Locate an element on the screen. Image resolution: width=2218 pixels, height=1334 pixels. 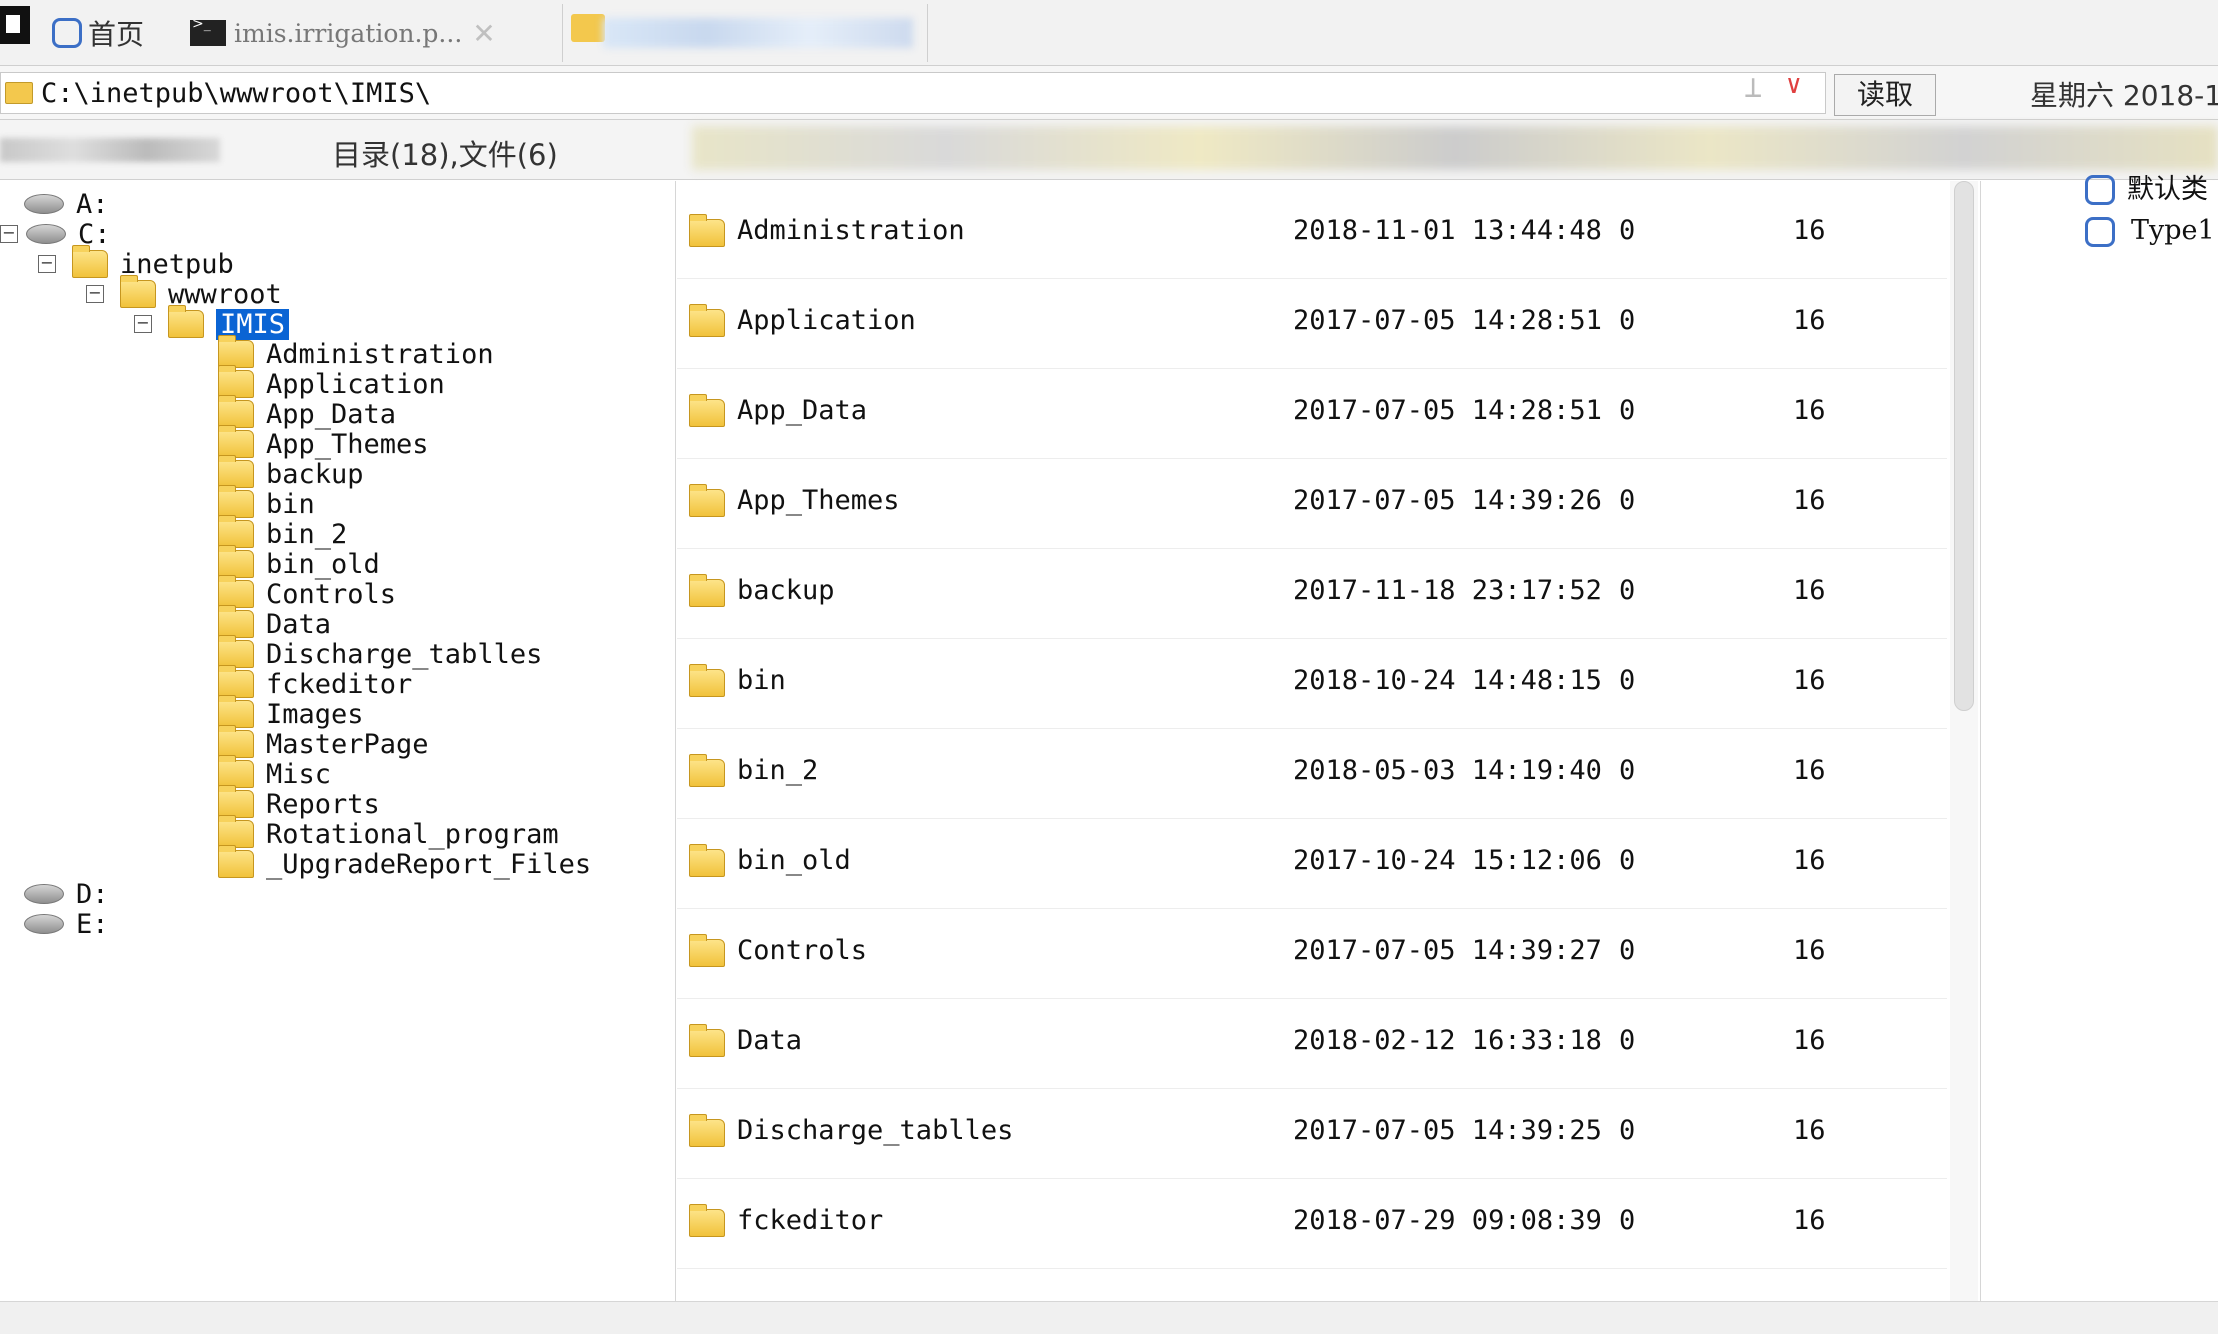
folder-open-icon is located at coordinates (186, 321).